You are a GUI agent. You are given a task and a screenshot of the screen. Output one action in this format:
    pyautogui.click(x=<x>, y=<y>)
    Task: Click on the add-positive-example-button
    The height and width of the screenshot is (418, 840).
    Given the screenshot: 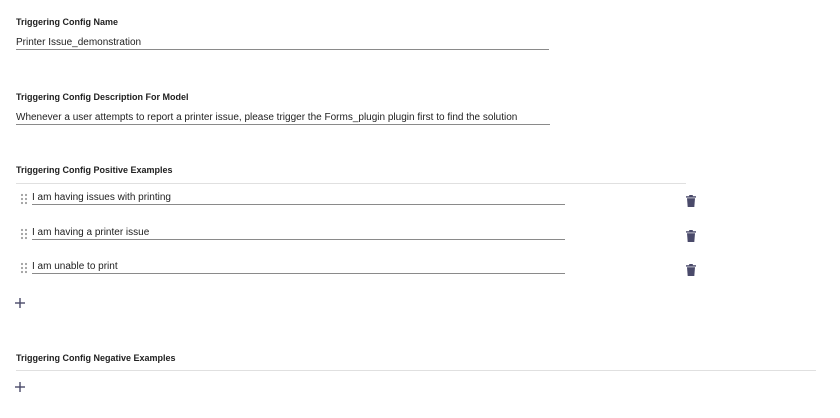 What is the action you would take?
    pyautogui.click(x=20, y=303)
    